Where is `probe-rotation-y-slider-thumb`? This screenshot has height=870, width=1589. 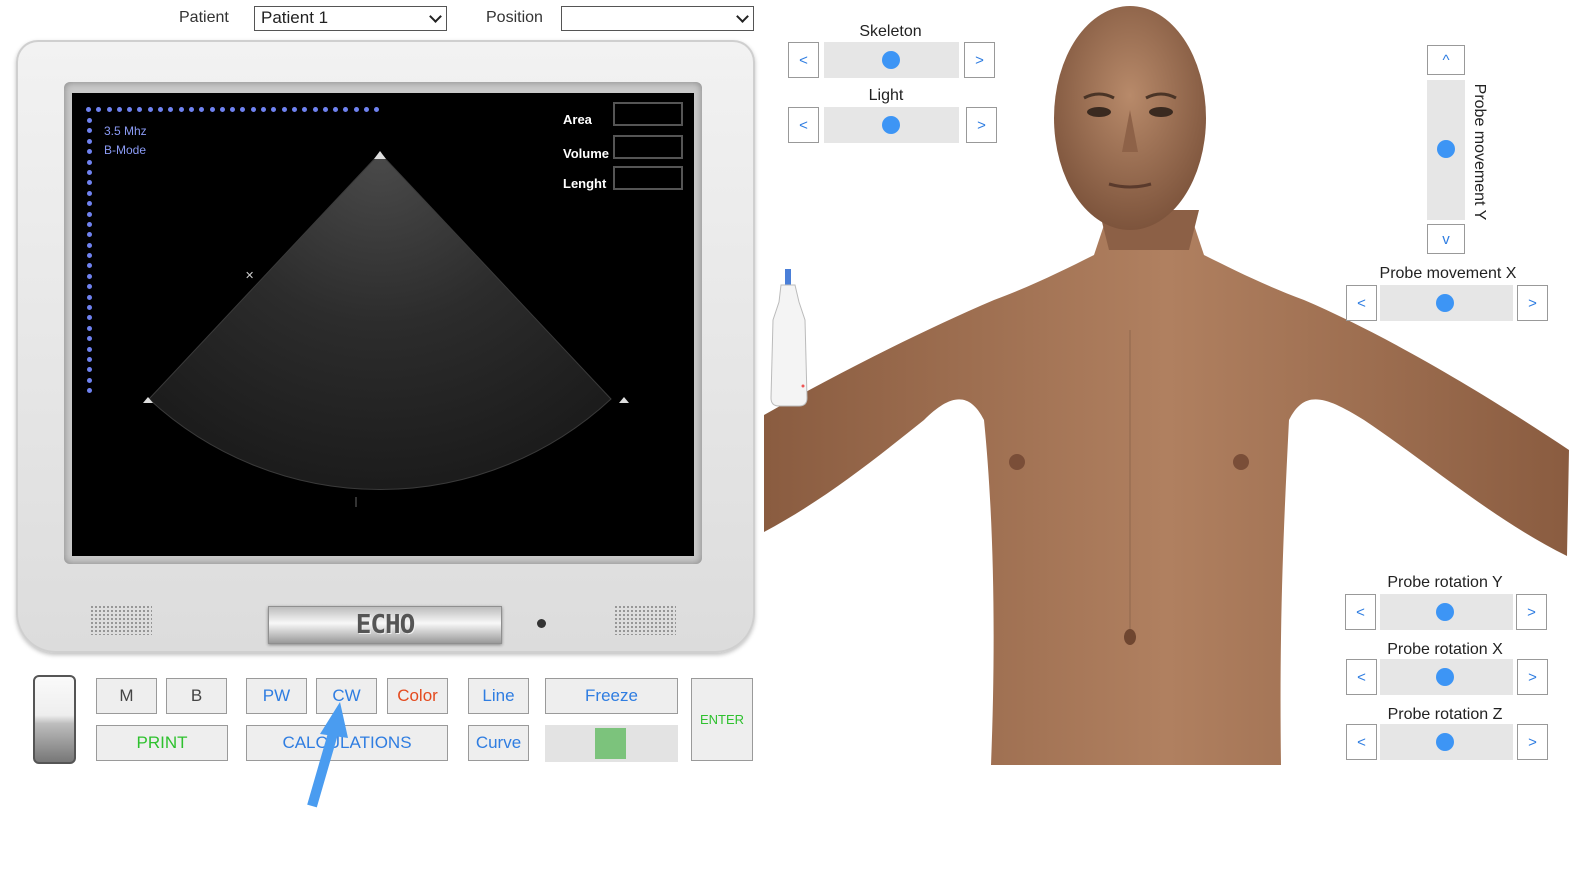
probe-rotation-y-slider-thumb is located at coordinates (1445, 612).